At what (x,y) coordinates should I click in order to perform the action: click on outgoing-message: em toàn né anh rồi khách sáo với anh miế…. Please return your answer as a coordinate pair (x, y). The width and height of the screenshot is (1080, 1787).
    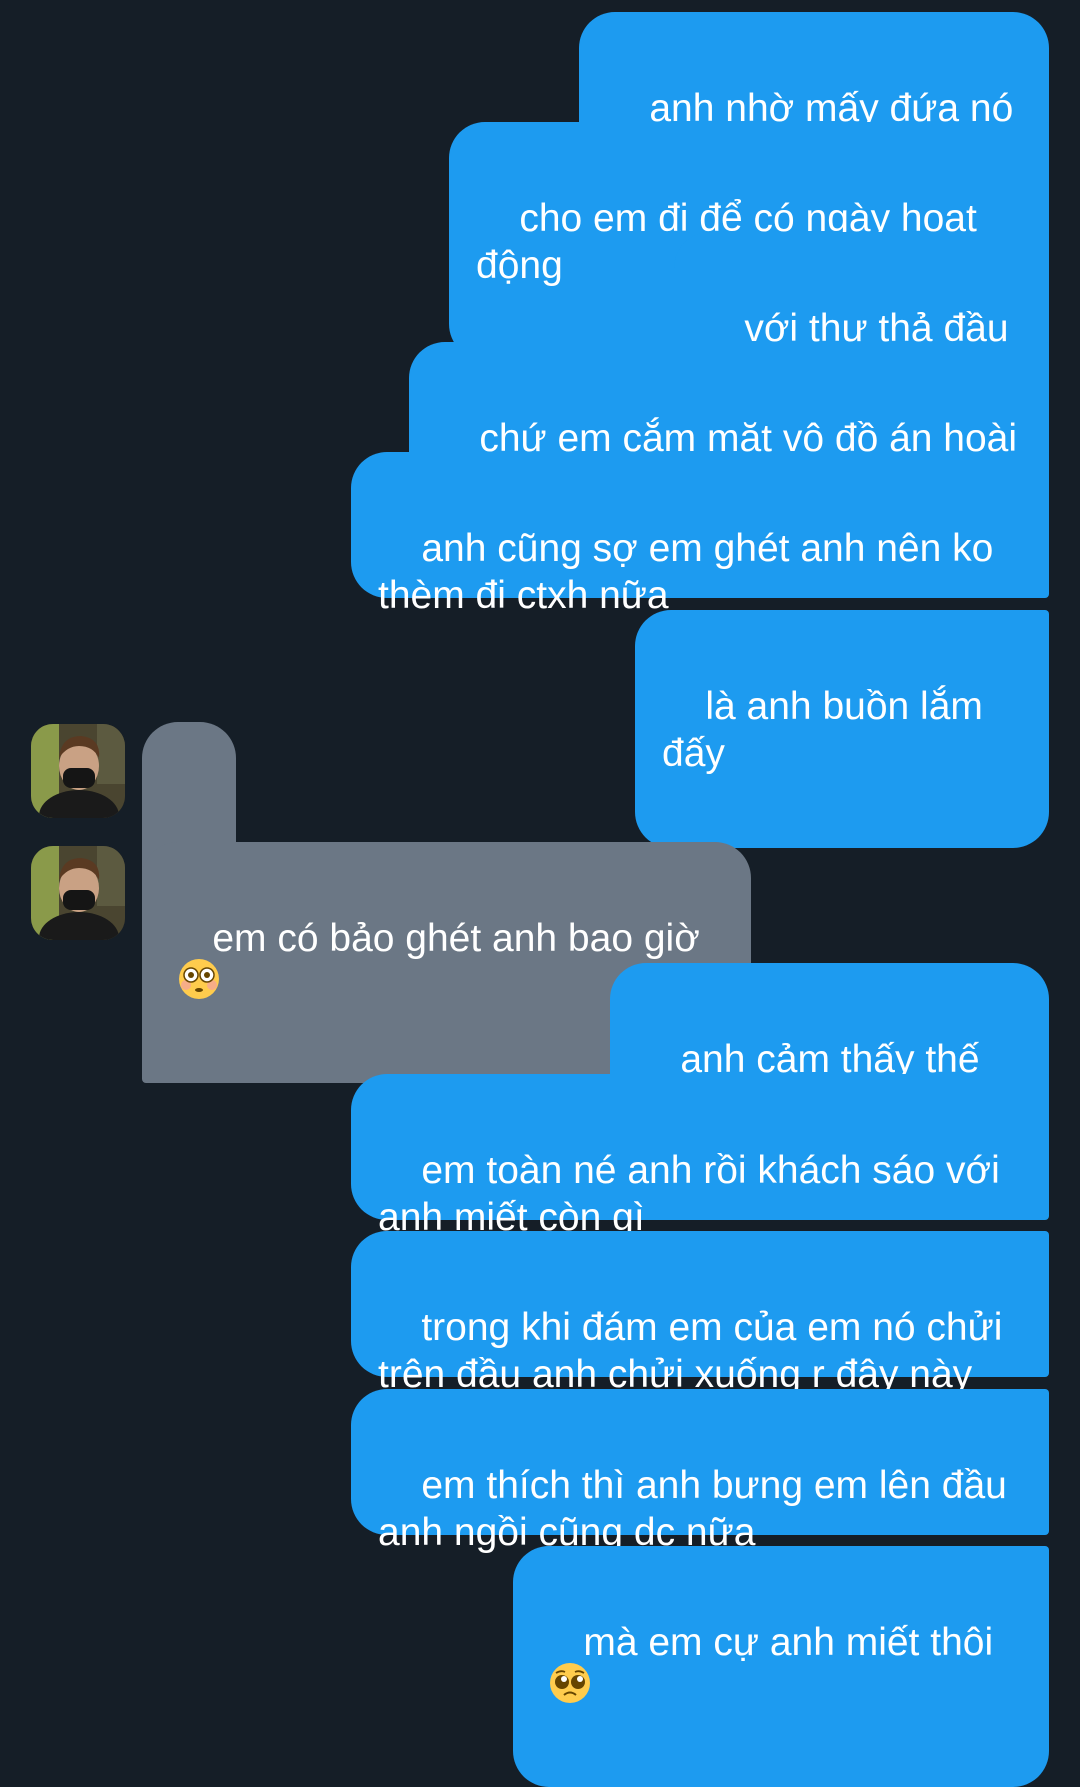
    Looking at the image, I should click on (700, 1156).